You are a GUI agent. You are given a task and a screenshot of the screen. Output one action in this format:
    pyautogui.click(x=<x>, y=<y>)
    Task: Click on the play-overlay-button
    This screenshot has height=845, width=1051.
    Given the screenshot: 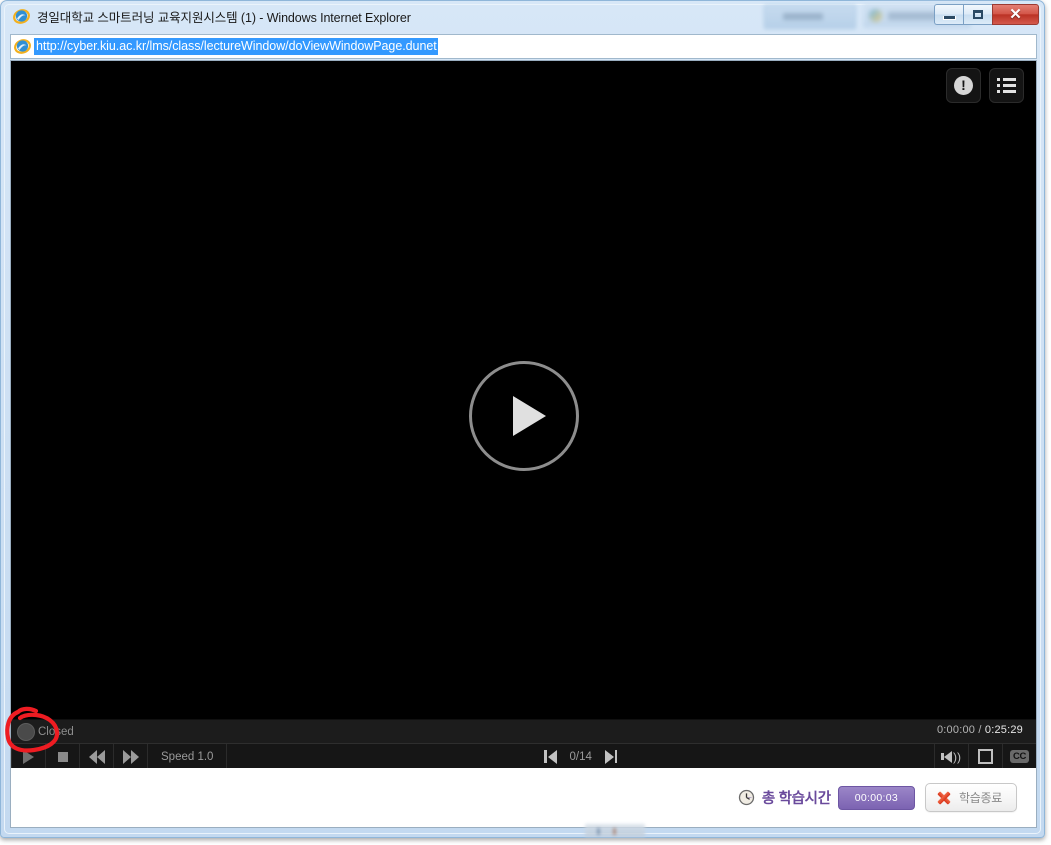 What is the action you would take?
    pyautogui.click(x=523, y=416)
    